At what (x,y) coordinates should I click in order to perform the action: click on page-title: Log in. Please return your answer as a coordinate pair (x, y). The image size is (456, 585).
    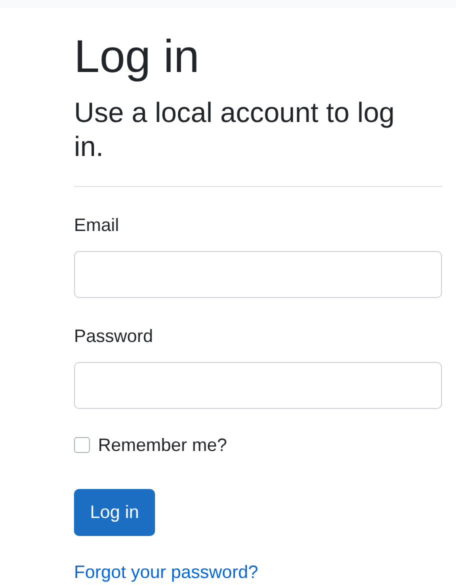
    Looking at the image, I should click on (137, 56).